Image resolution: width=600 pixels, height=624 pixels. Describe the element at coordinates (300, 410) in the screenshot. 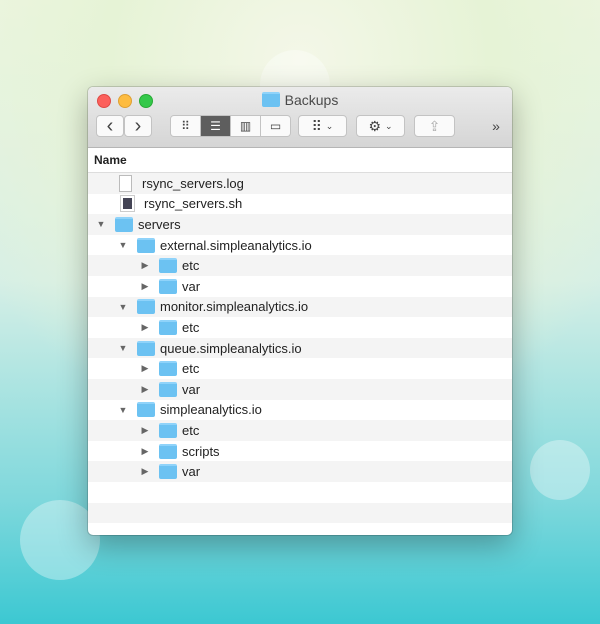

I see `list-item: ▼ simpleanalytics.io` at that location.